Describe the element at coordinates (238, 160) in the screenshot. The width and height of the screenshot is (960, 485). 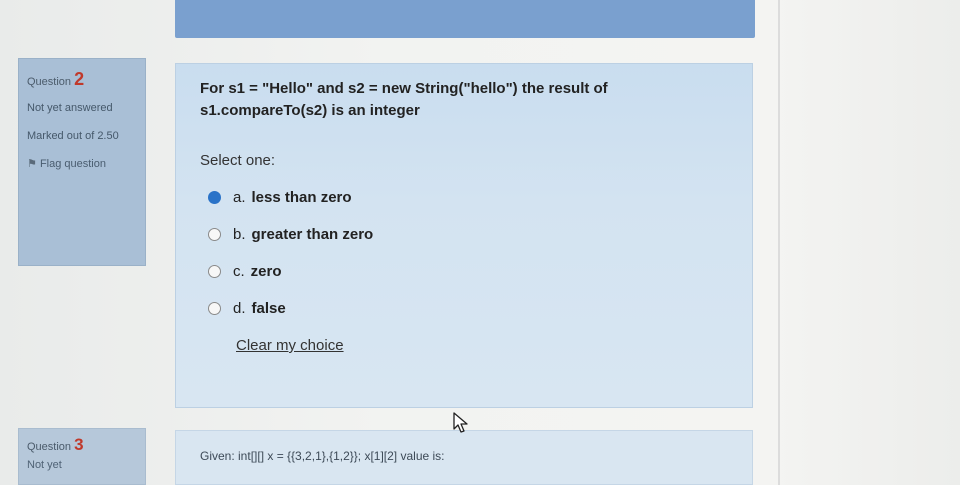
I see `select-one-prompt: Select one:` at that location.